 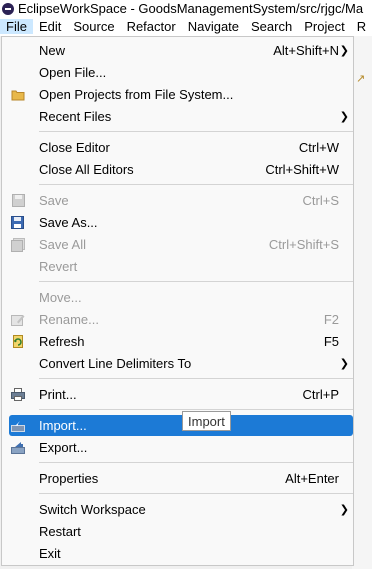 What do you see at coordinates (8, 8) in the screenshot?
I see `eclipse-icon` at bounding box center [8, 8].